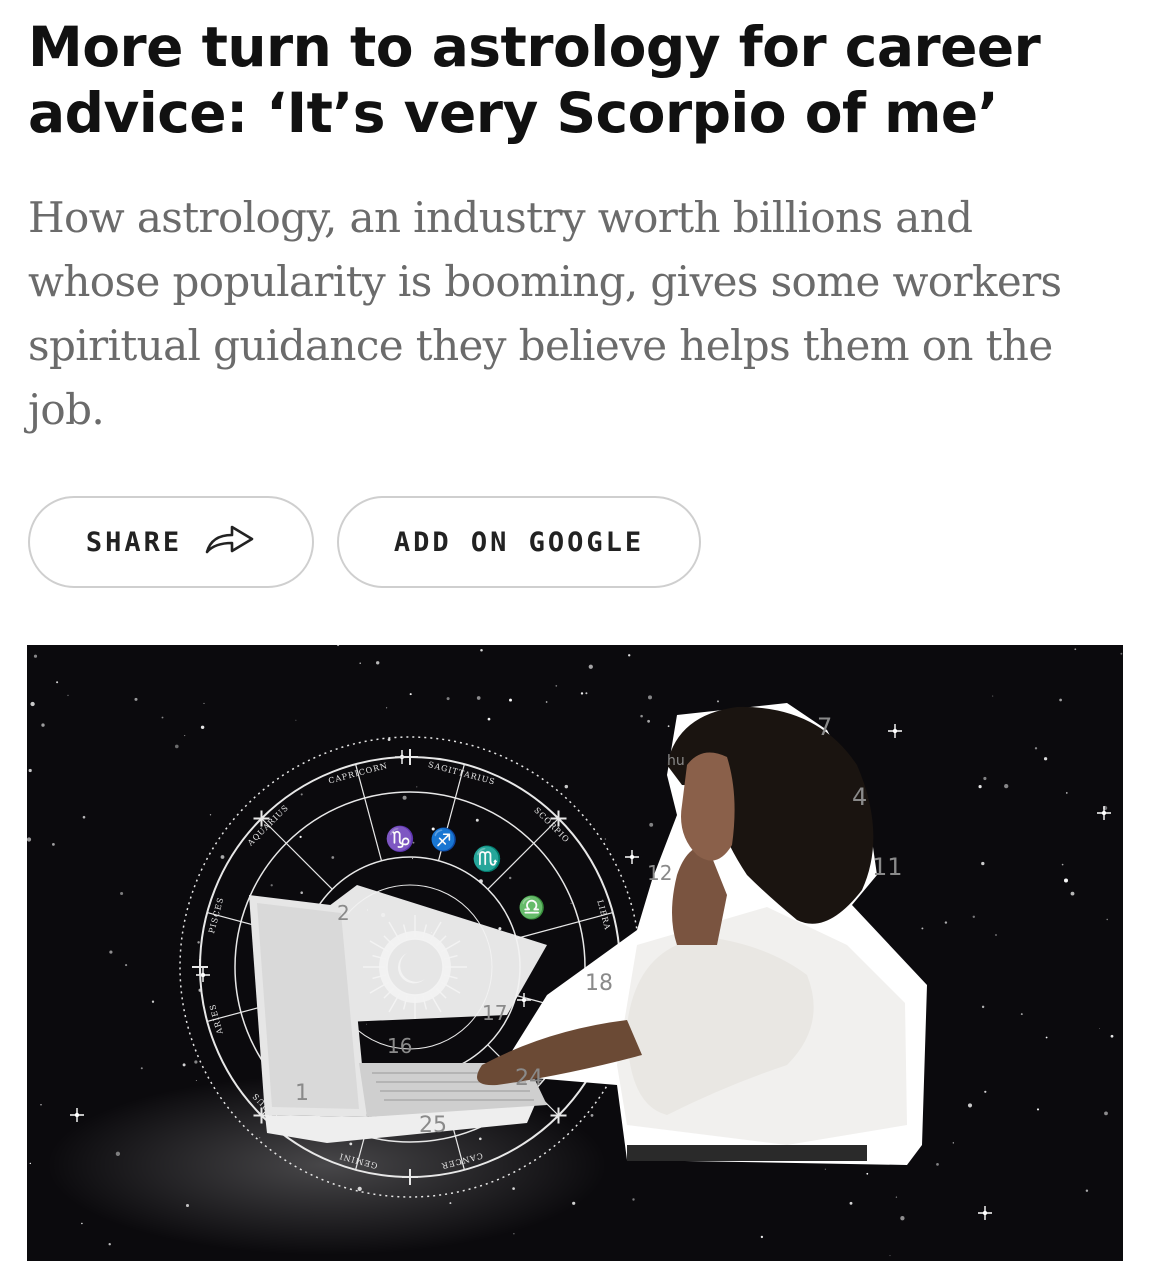 The height and width of the screenshot is (1280, 1150). I want to click on calendar-number: 11, so click(887, 867).